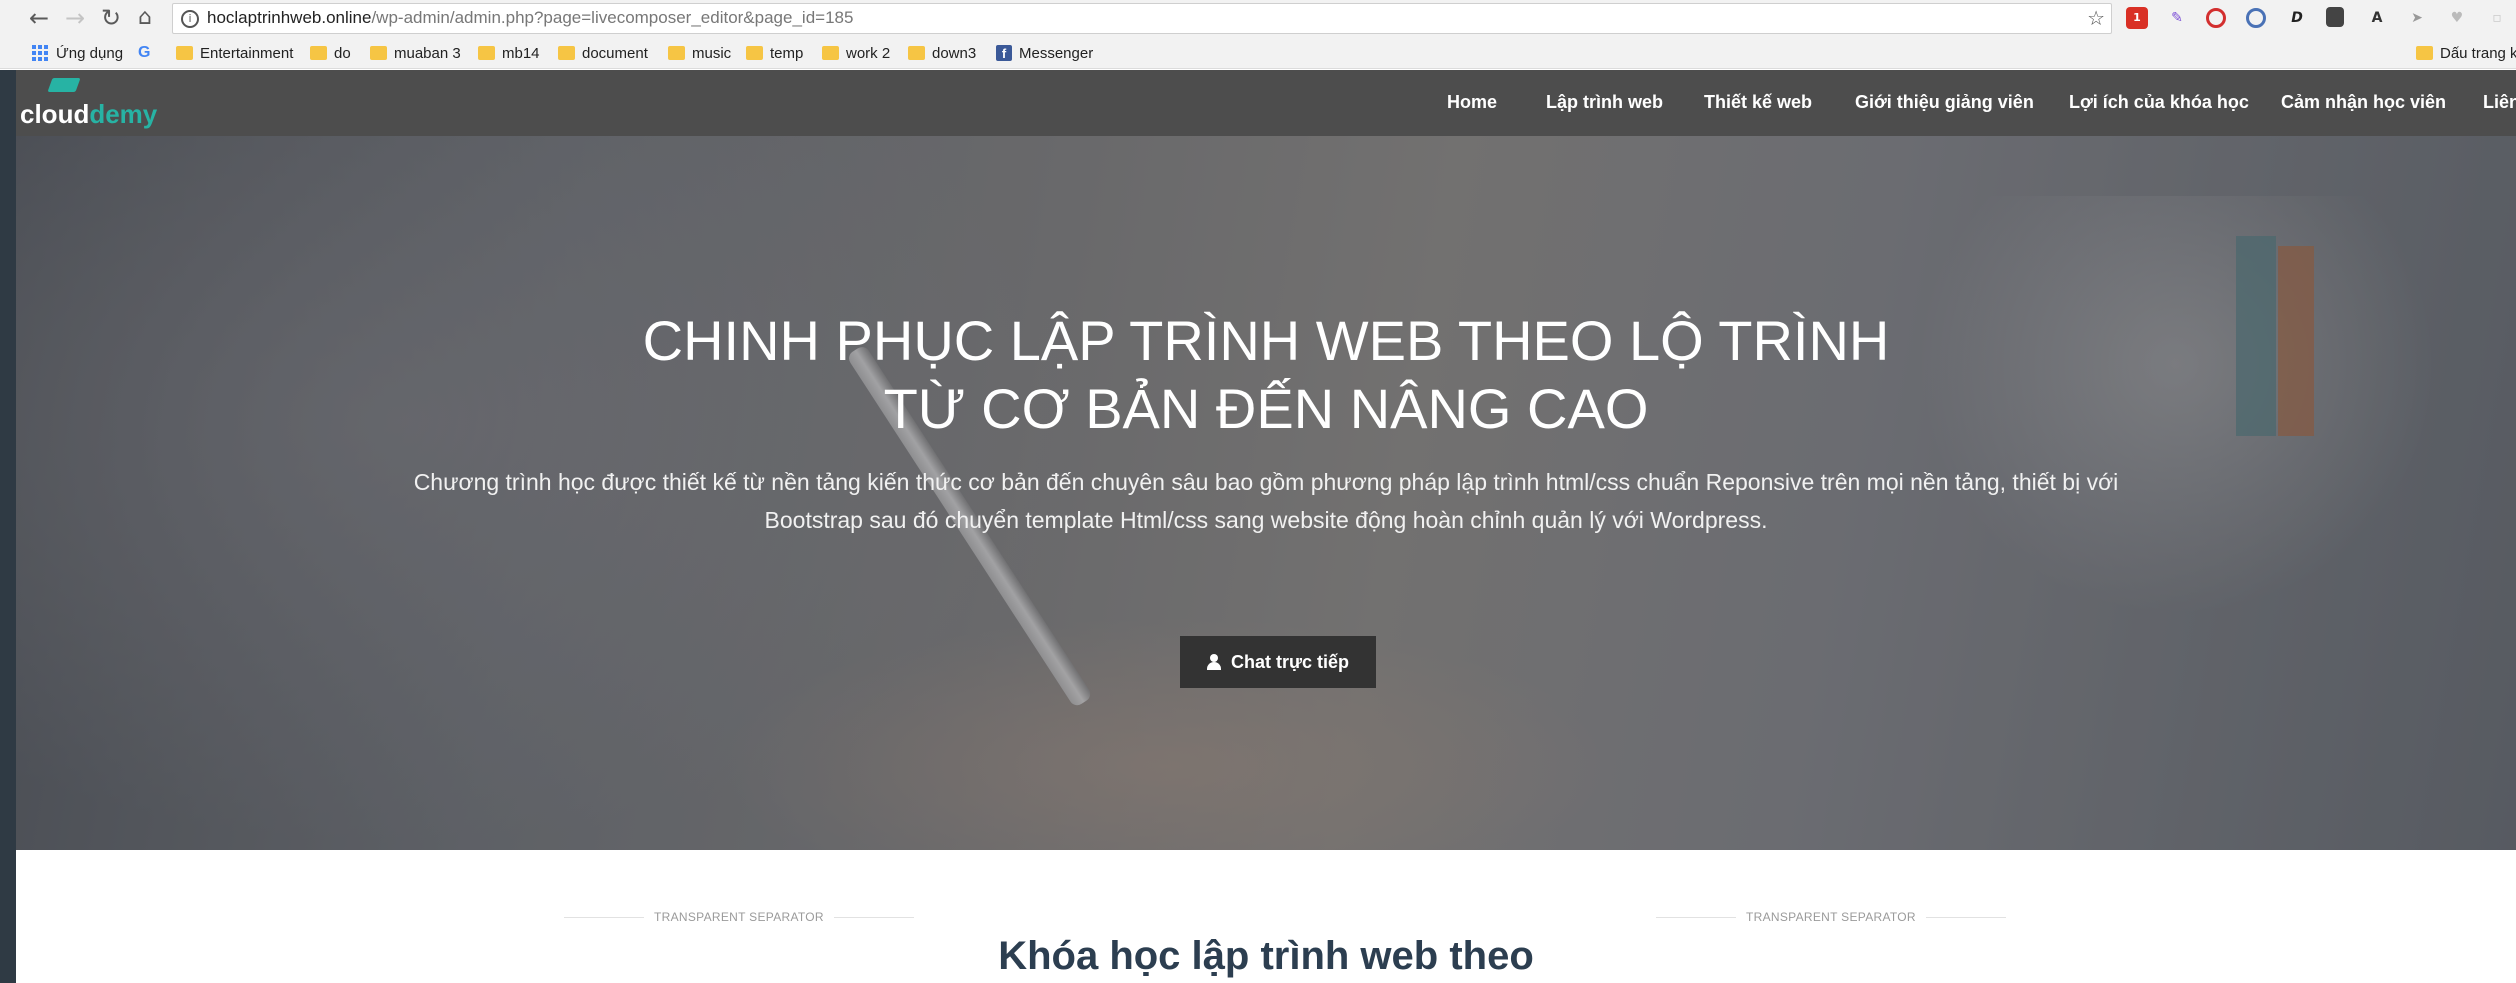  Describe the element at coordinates (1604, 102) in the screenshot. I see `menu-item-lap-trinh-web: Lập trình web` at that location.